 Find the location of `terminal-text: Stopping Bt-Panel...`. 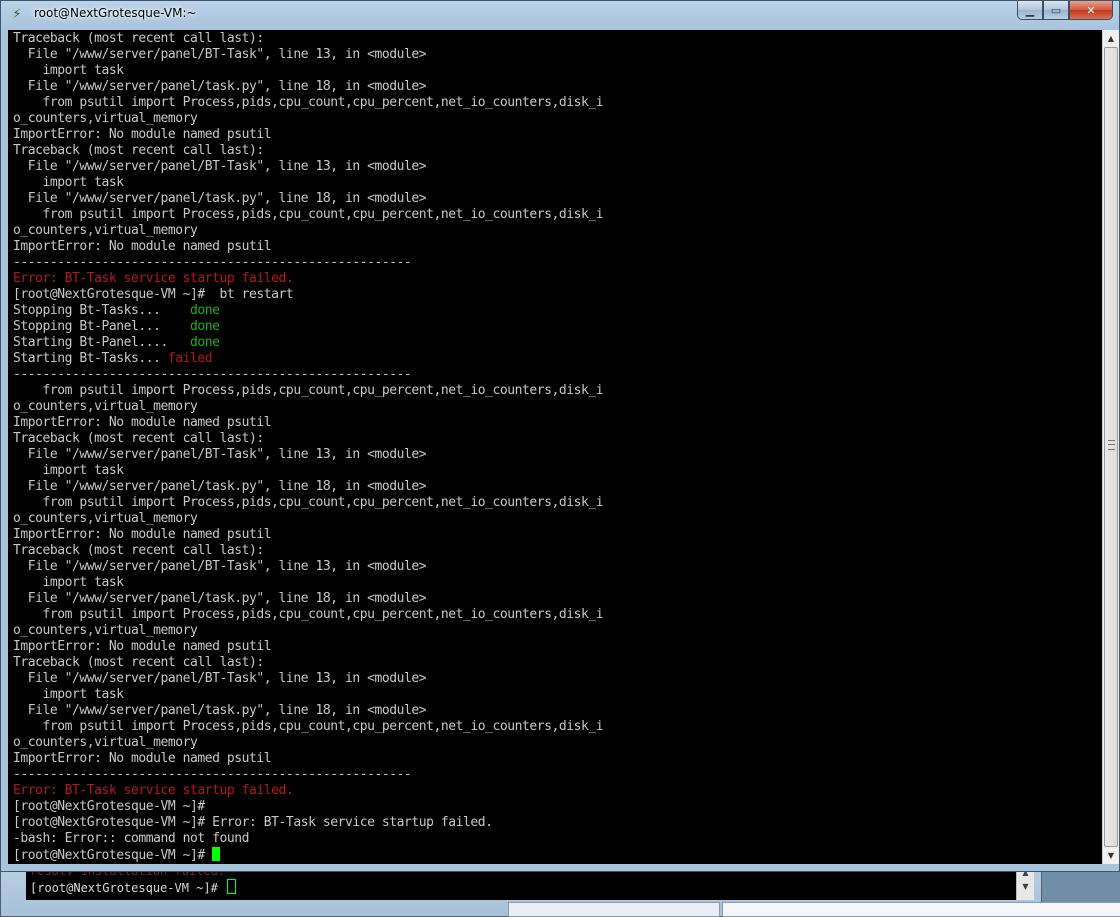

terminal-text: Stopping Bt-Panel... is located at coordinates (102, 326).